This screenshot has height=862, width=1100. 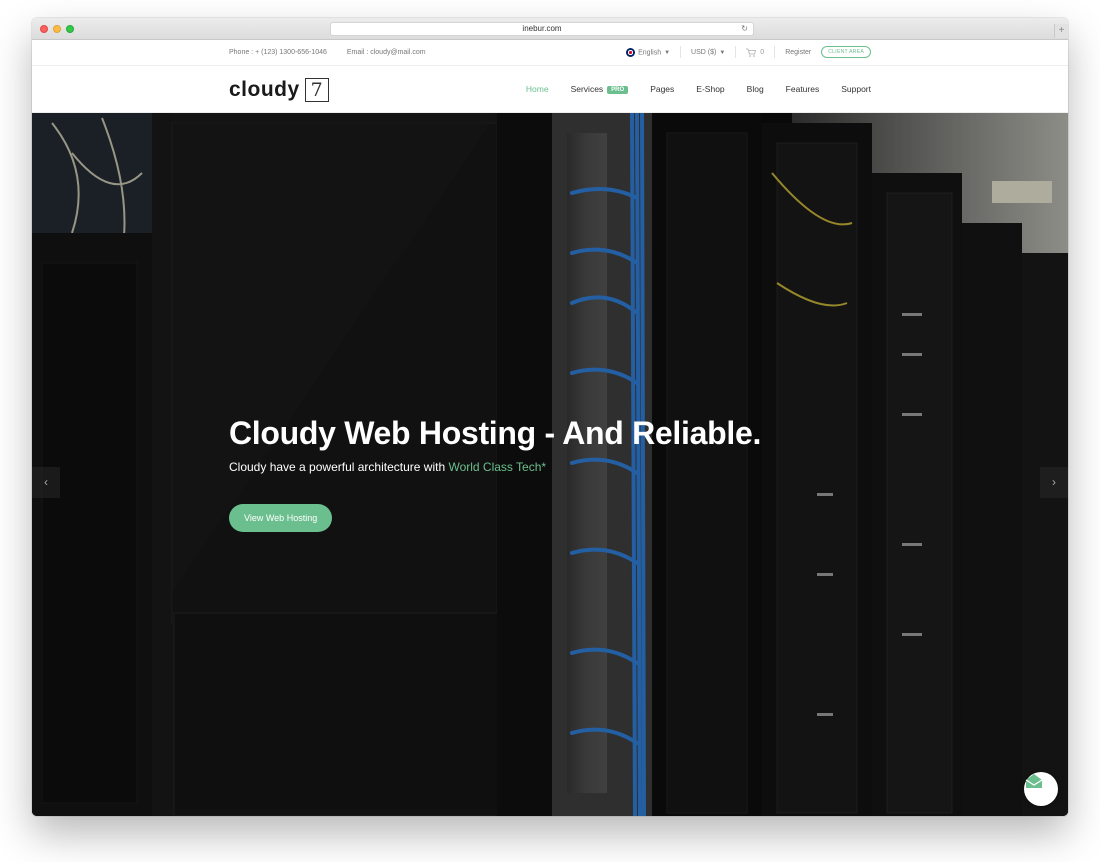 What do you see at coordinates (618, 90) in the screenshot?
I see `pro-badge: PRO` at bounding box center [618, 90].